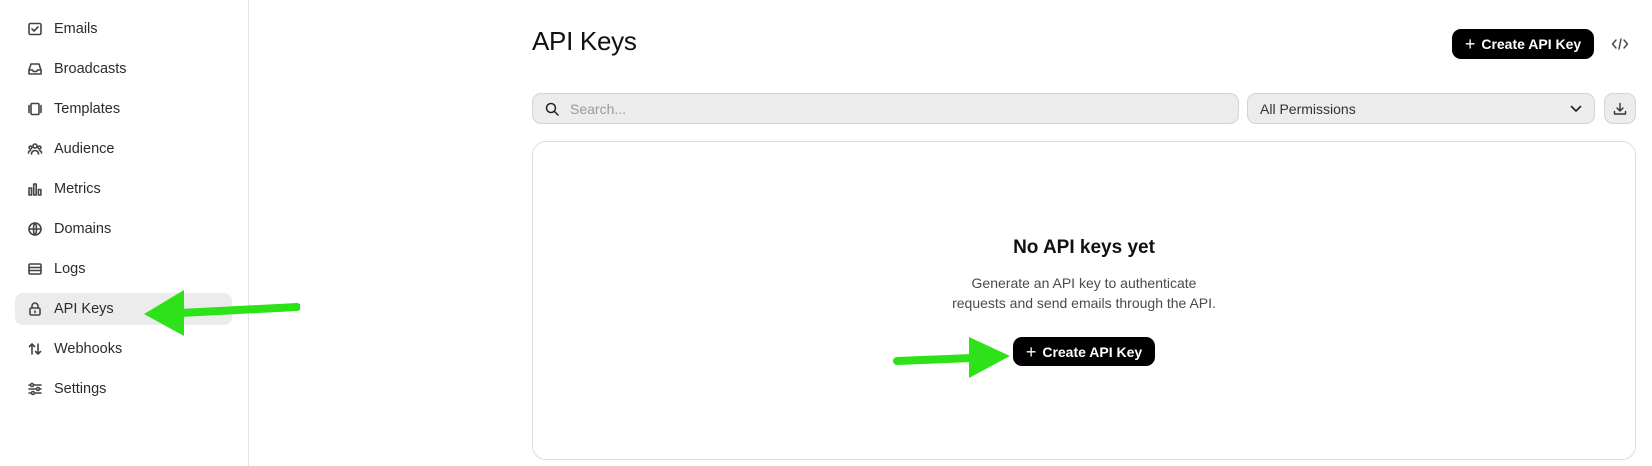 This screenshot has height=466, width=1652. Describe the element at coordinates (90, 69) in the screenshot. I see `sidebar-item-label: Broadcasts` at that location.